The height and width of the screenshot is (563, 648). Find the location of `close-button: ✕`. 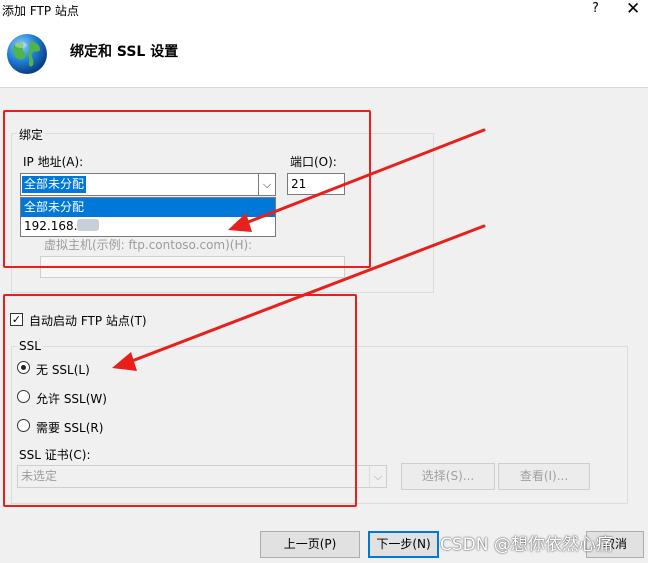

close-button: ✕ is located at coordinates (633, 9).